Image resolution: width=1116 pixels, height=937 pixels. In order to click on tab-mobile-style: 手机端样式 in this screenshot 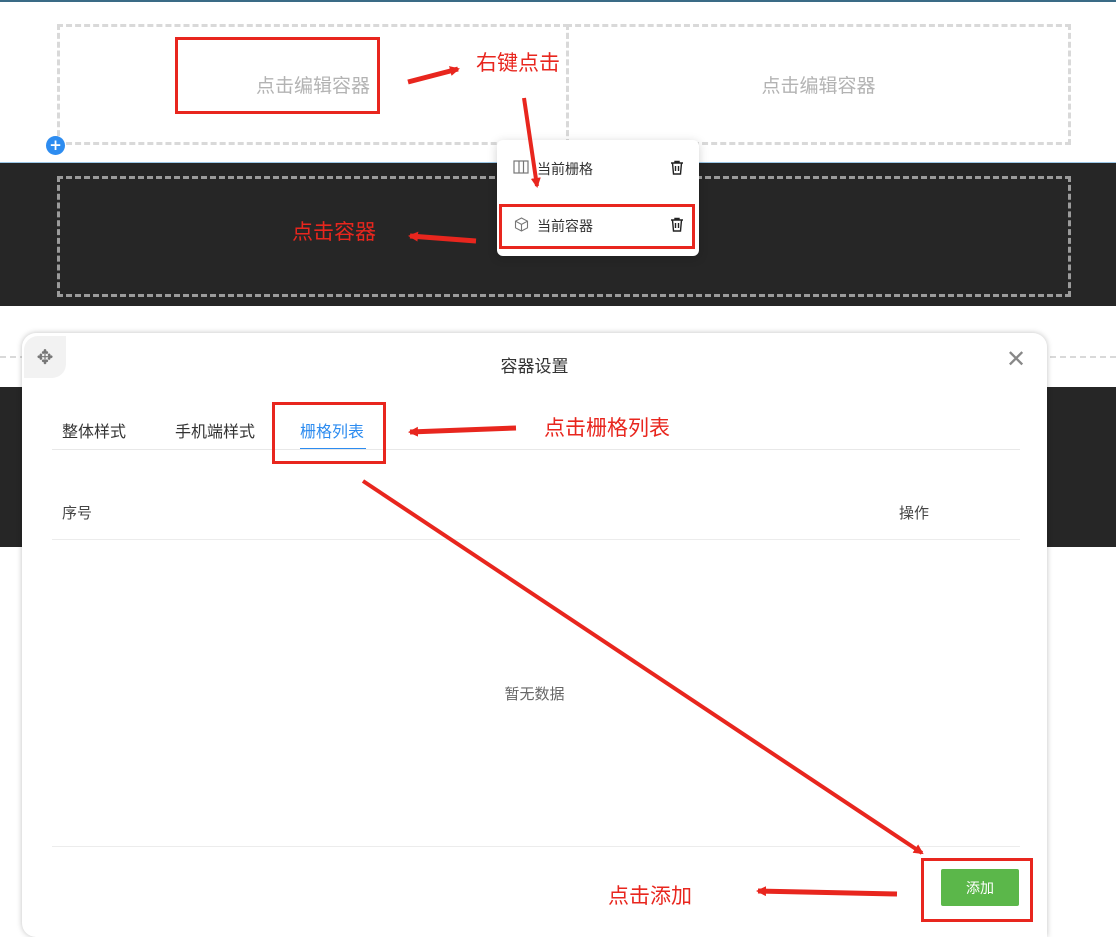, I will do `click(215, 430)`.